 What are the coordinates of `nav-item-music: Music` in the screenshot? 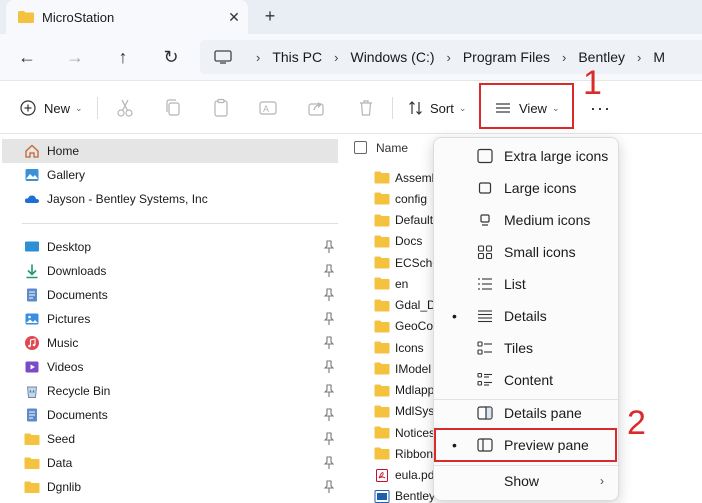 It's located at (170, 343).